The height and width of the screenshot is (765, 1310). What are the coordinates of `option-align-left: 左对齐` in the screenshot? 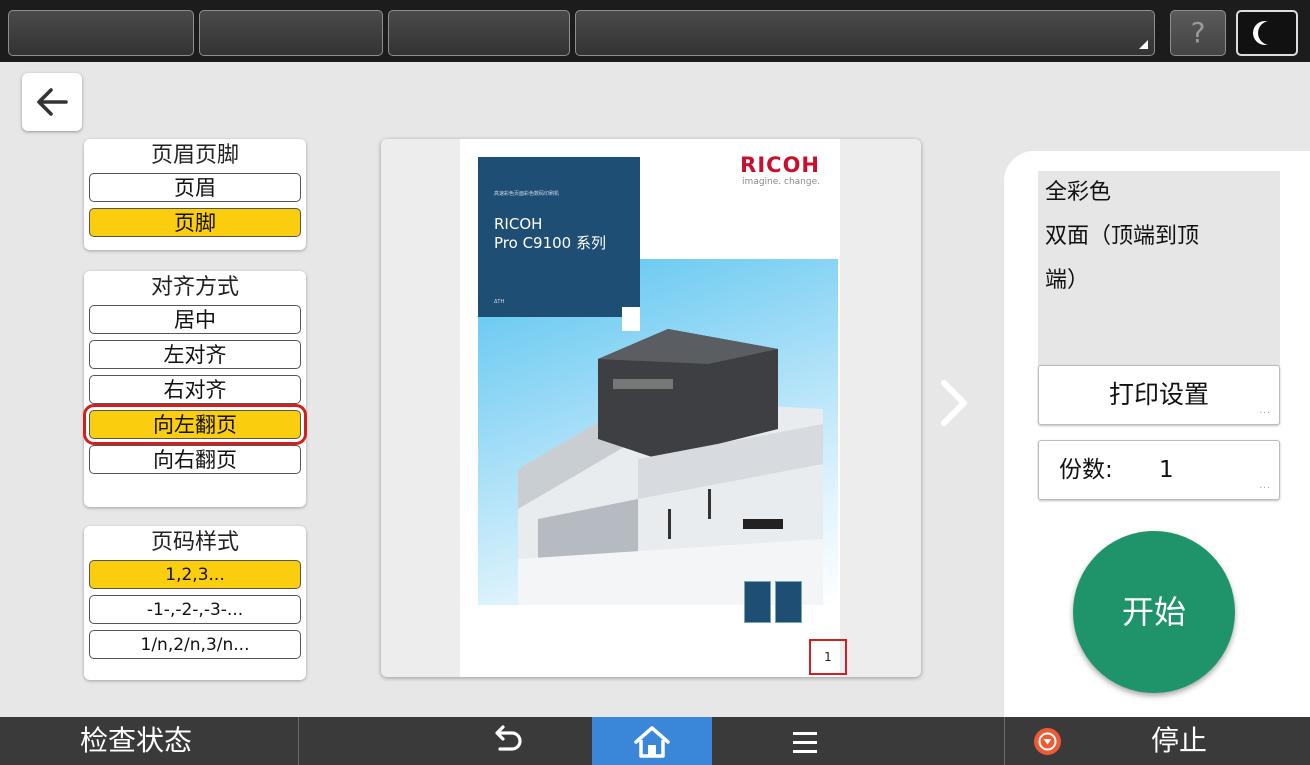 It's located at (195, 354).